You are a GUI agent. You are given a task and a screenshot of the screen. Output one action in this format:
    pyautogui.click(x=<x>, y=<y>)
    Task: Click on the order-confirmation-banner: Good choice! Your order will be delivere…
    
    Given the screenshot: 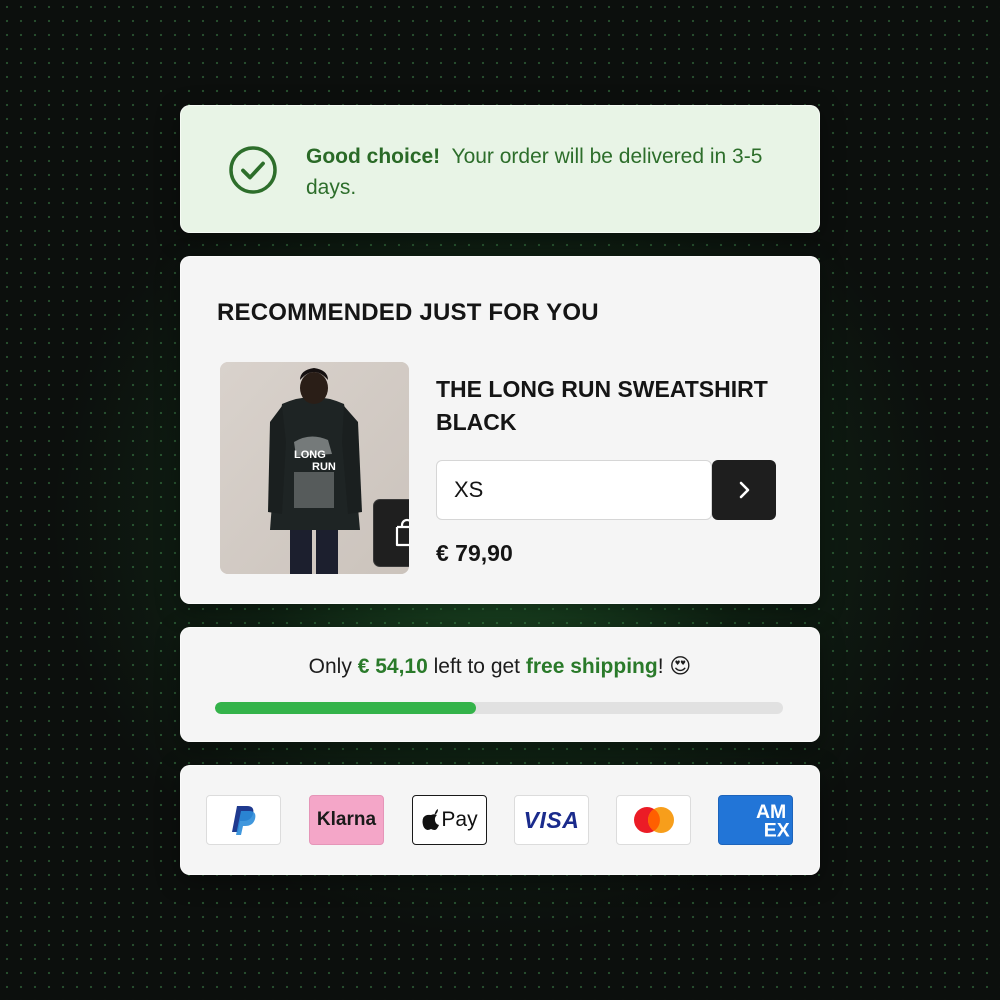 What is the action you would take?
    pyautogui.click(x=500, y=169)
    